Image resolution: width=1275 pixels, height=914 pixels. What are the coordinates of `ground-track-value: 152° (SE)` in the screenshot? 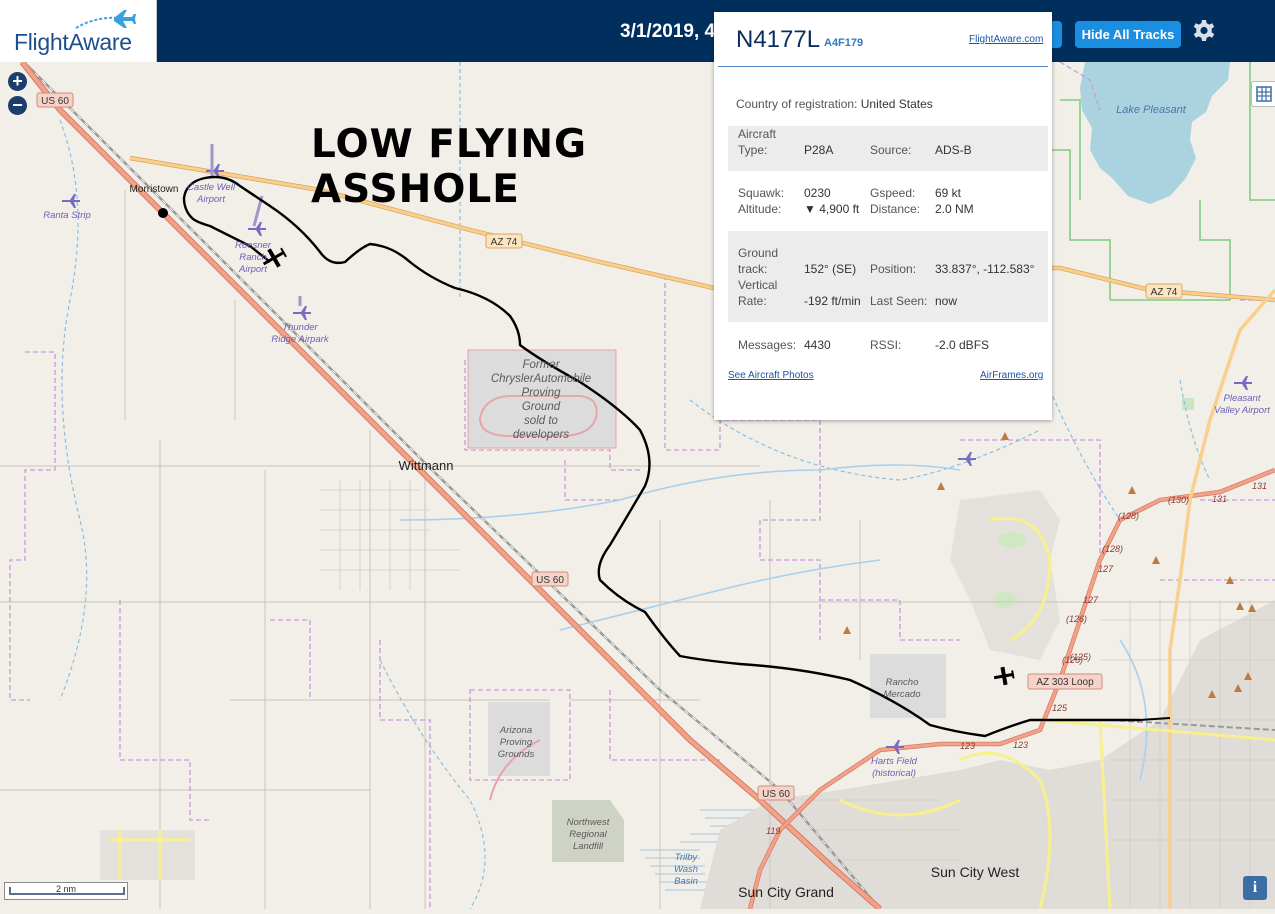 It's located at (830, 269).